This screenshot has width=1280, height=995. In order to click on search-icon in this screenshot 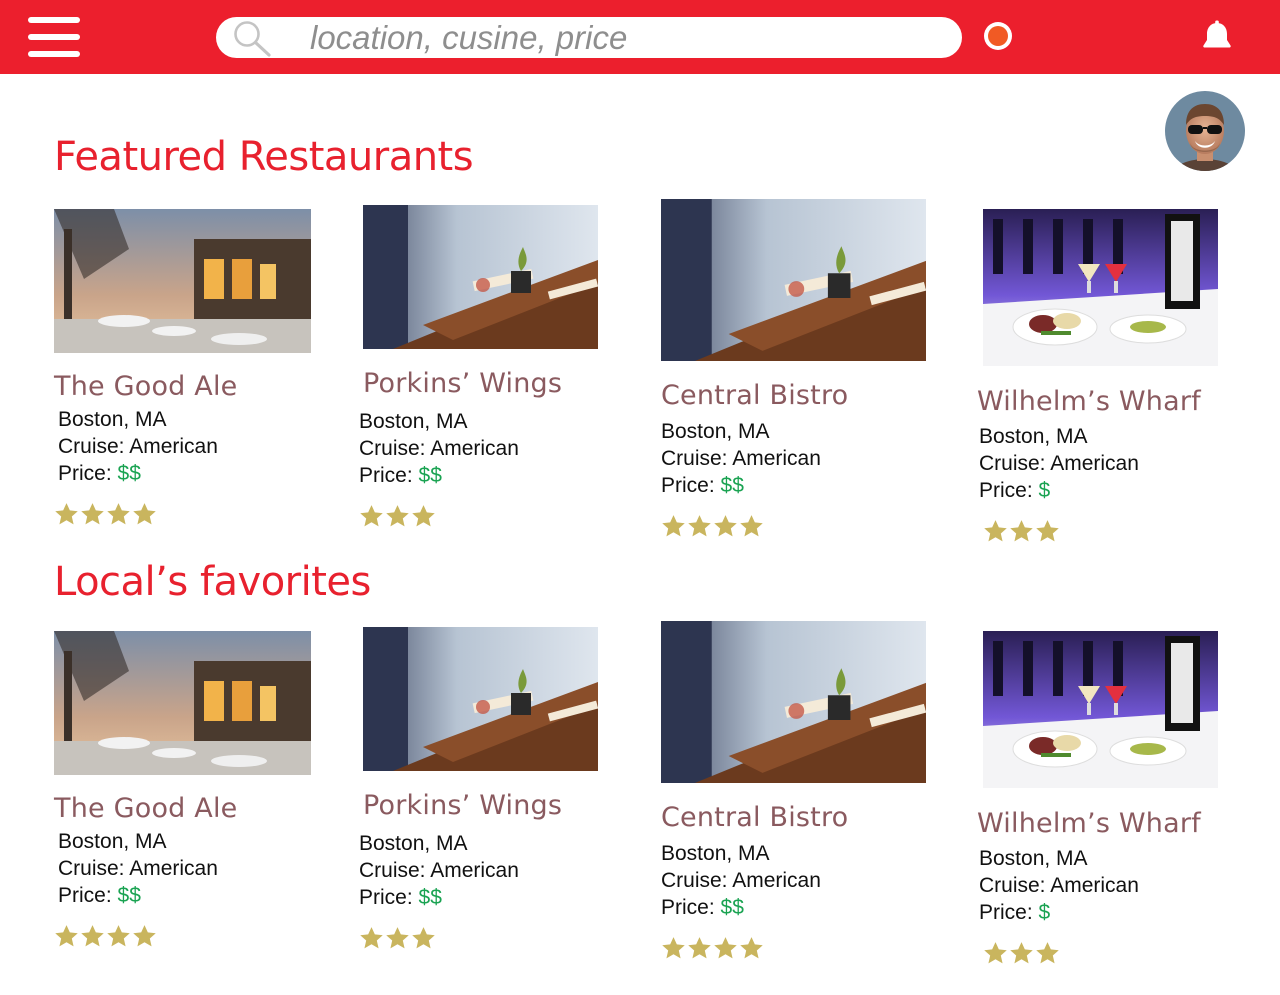, I will do `click(252, 39)`.